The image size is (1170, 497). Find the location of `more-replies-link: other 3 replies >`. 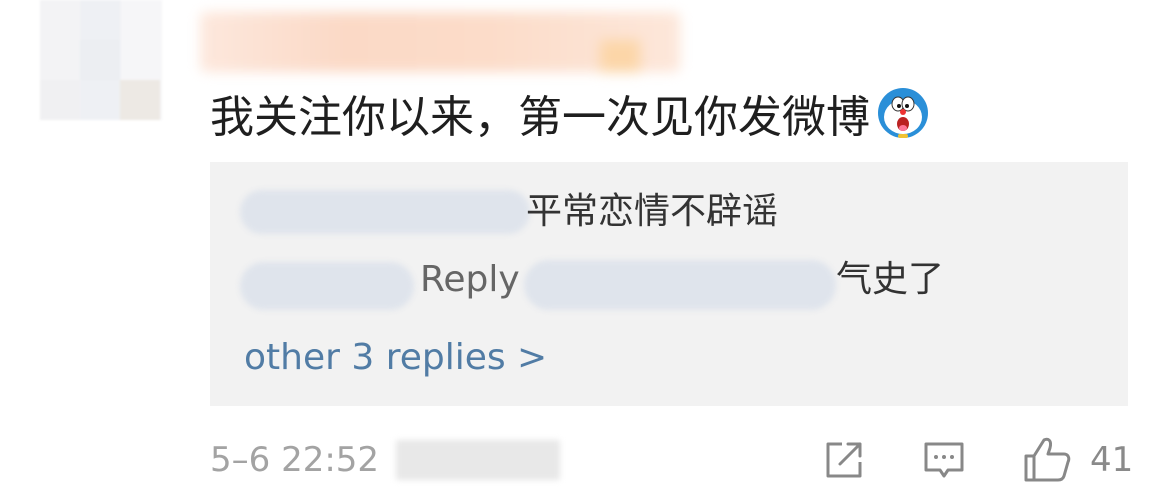

more-replies-link: other 3 replies > is located at coordinates (395, 358).